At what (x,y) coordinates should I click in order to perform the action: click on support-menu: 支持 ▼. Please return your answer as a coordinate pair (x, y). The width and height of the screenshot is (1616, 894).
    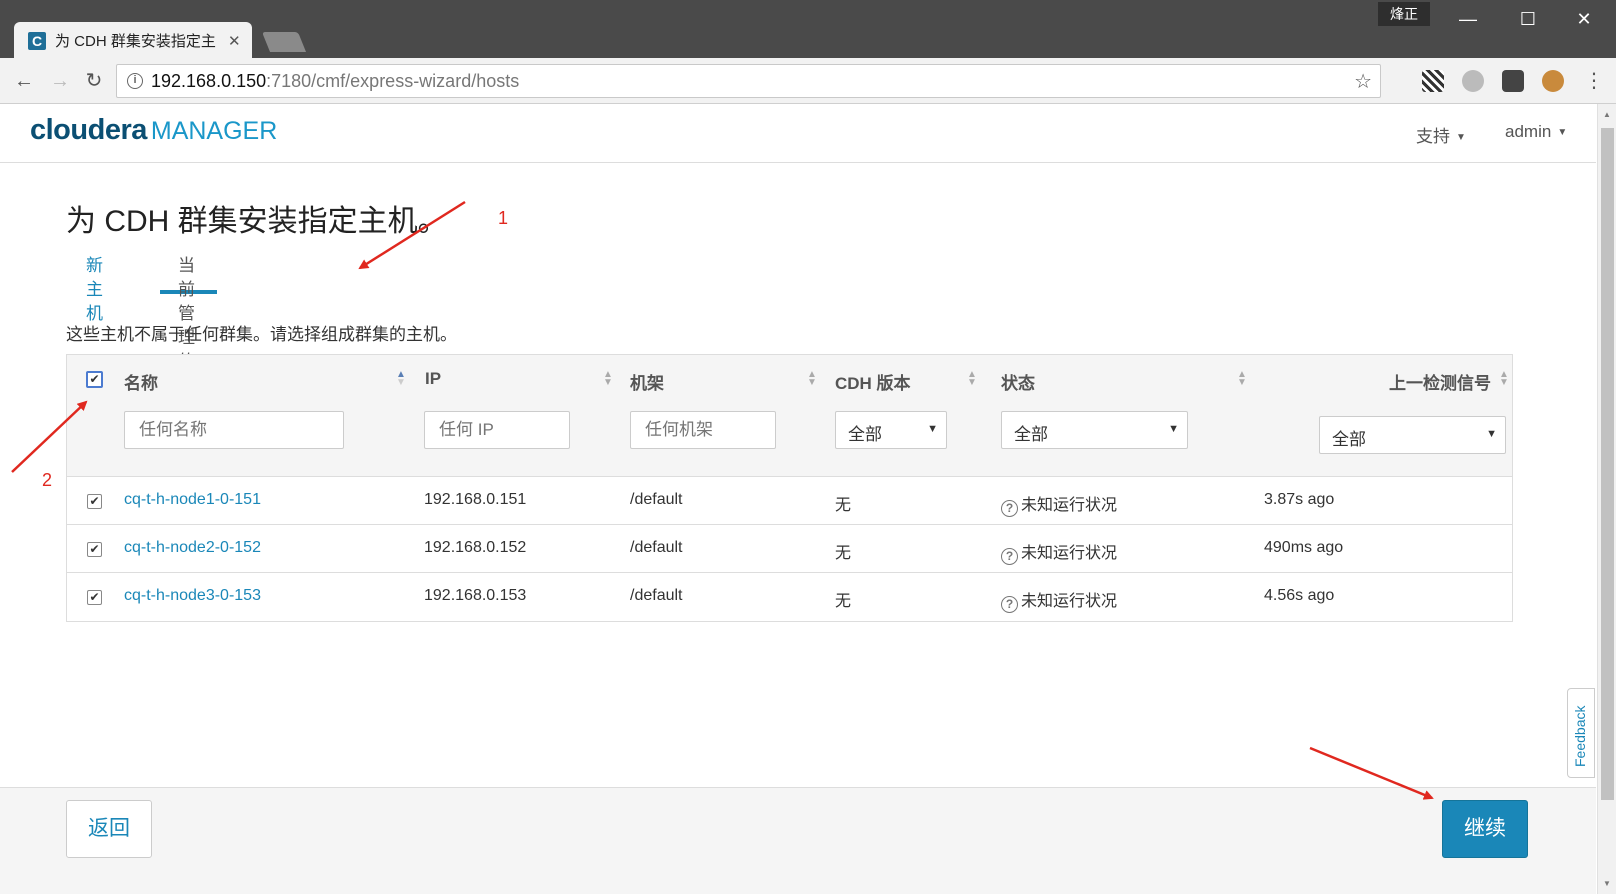
    Looking at the image, I should click on (1441, 134).